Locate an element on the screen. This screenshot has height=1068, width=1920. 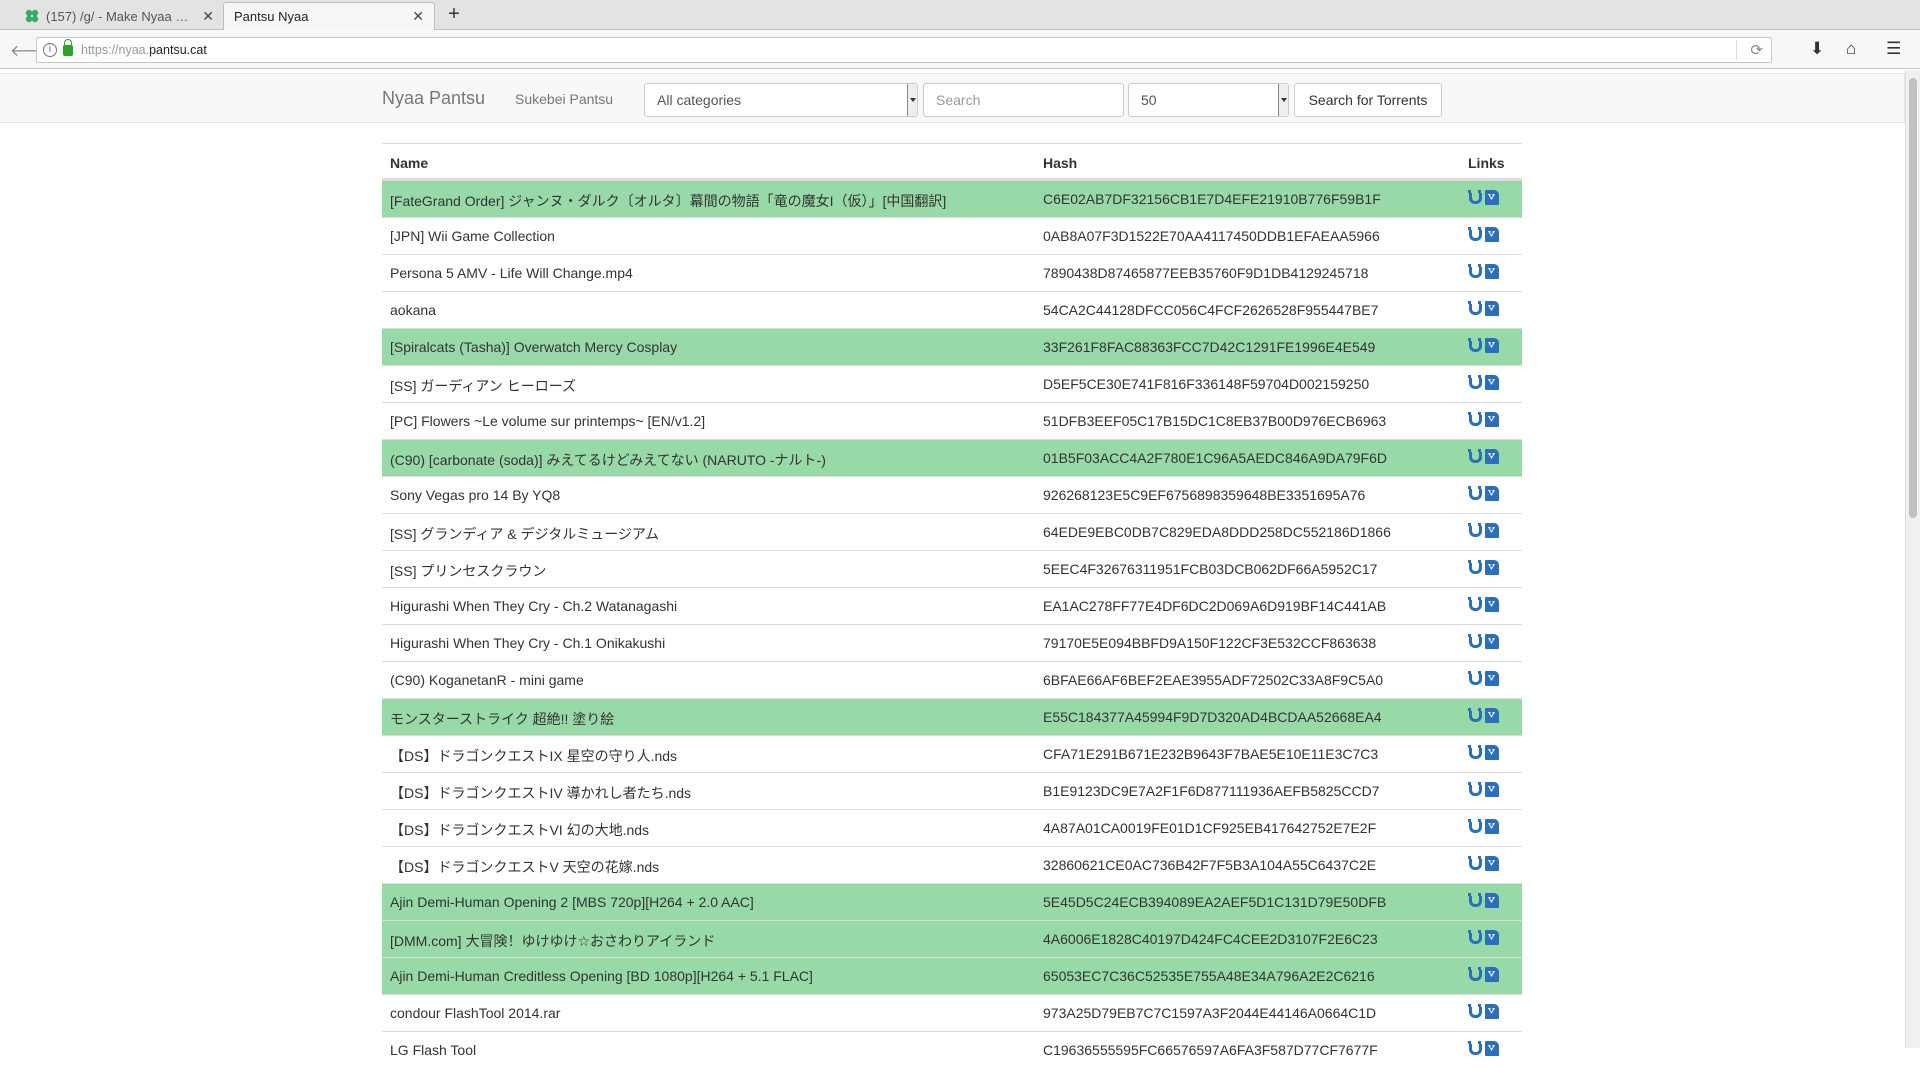
brand-link: Nyaa Pantsu is located at coordinates (433, 98).